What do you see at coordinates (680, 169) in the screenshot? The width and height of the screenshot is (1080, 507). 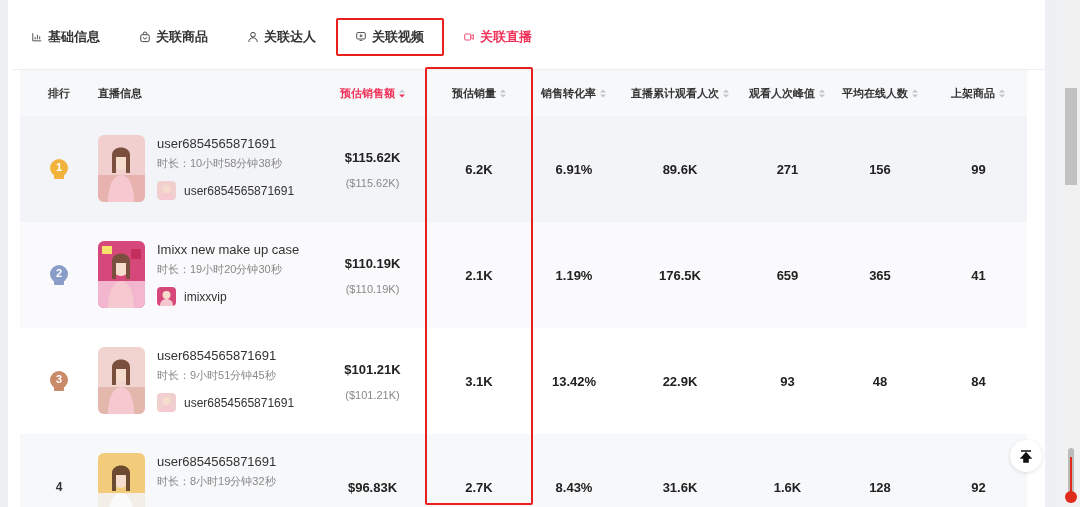 I see `table-cell-text: 89.6K` at bounding box center [680, 169].